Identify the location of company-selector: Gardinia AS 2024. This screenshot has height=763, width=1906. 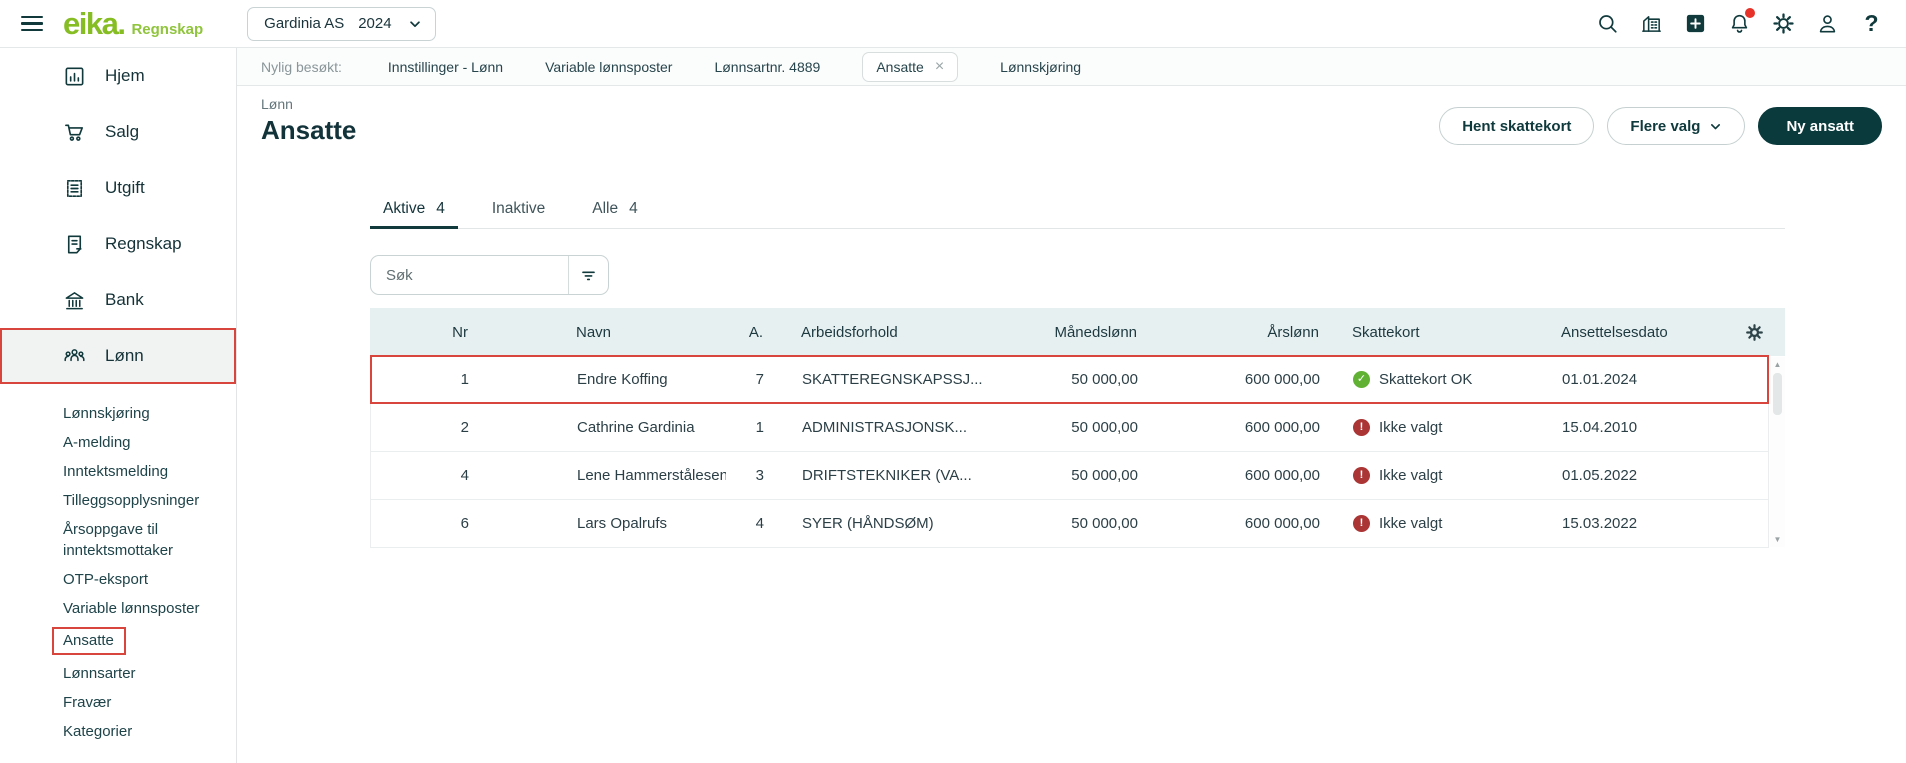
(341, 23).